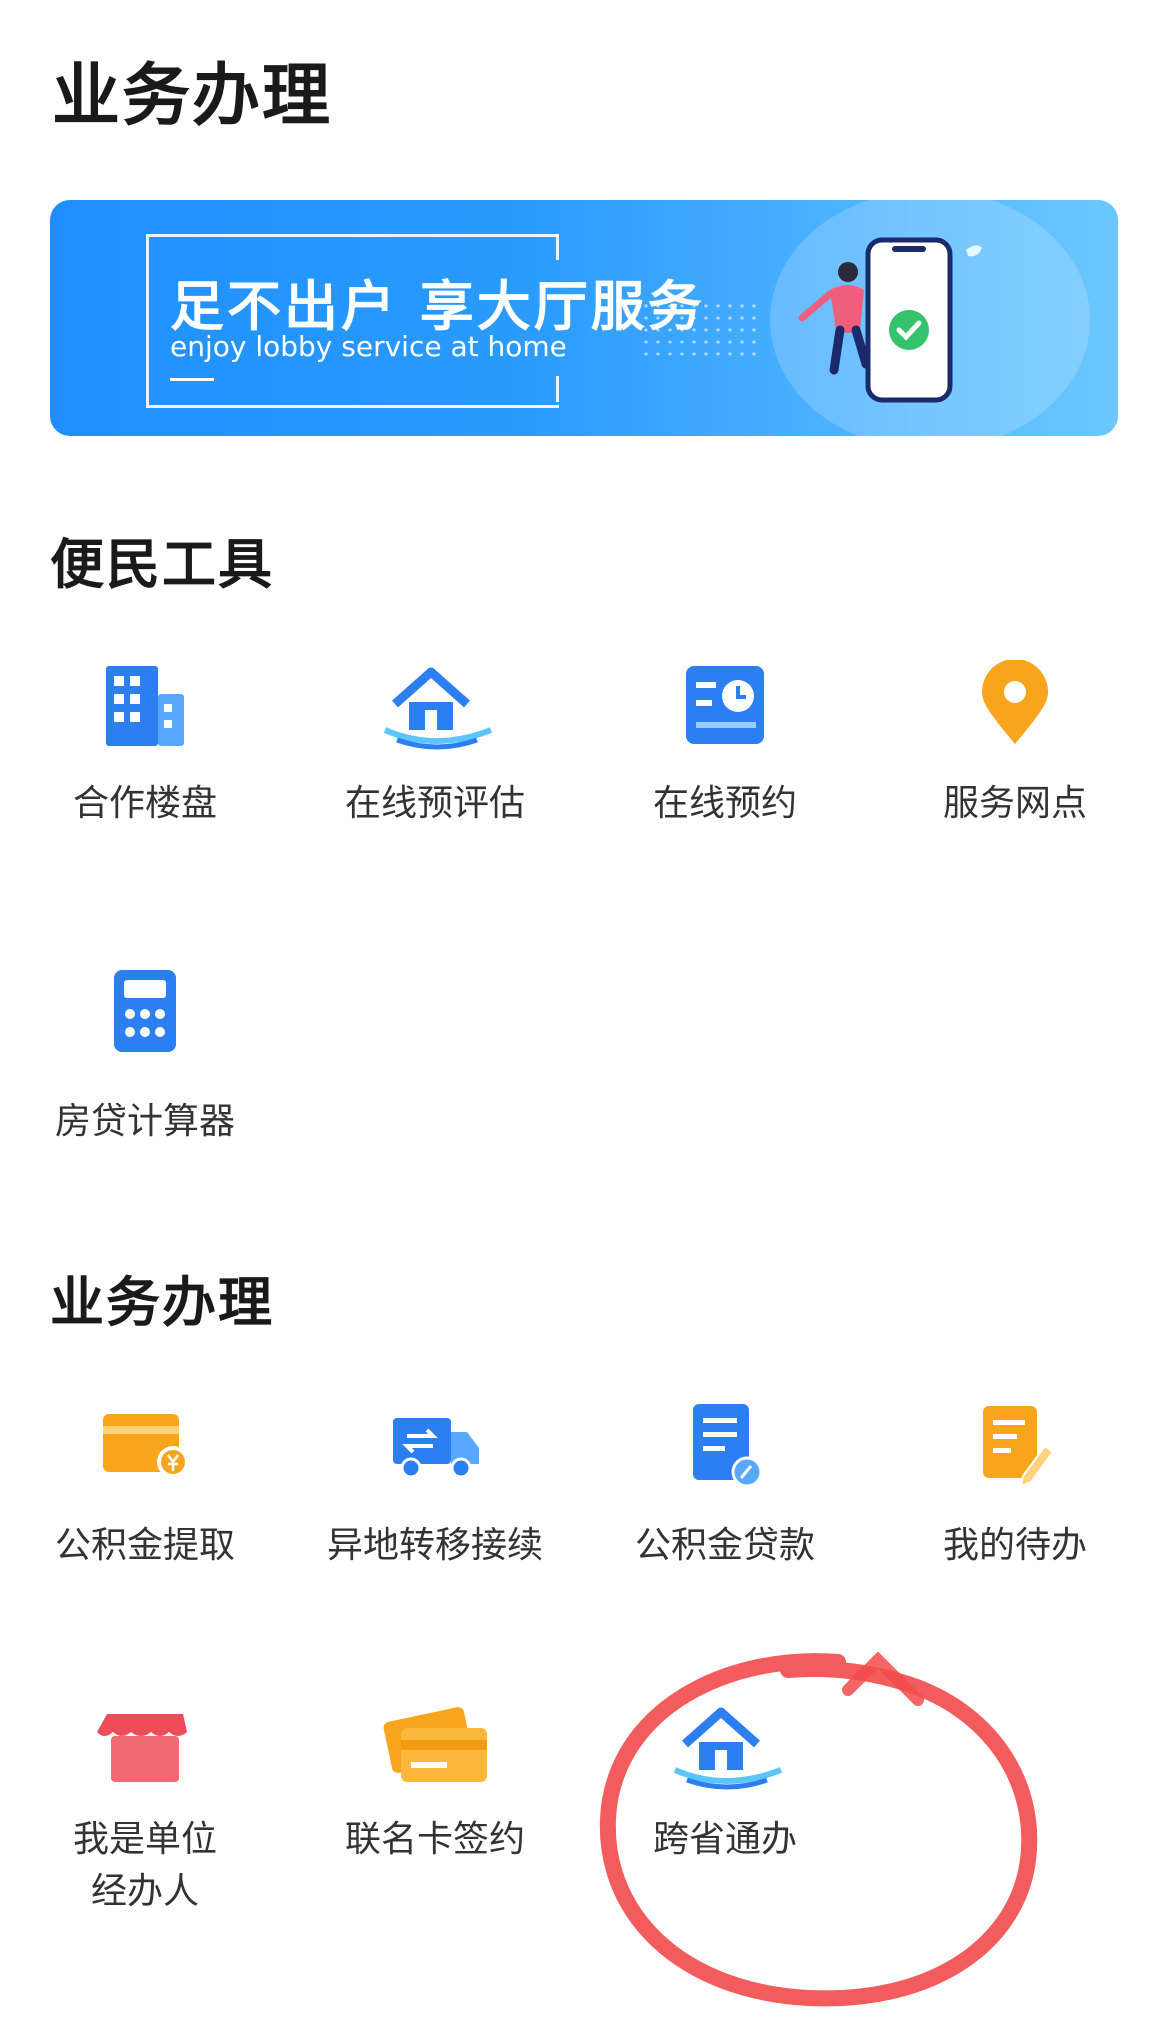 This screenshot has height=2037, width=1169. I want to click on biz-label: 公积金提取, so click(144, 1545).